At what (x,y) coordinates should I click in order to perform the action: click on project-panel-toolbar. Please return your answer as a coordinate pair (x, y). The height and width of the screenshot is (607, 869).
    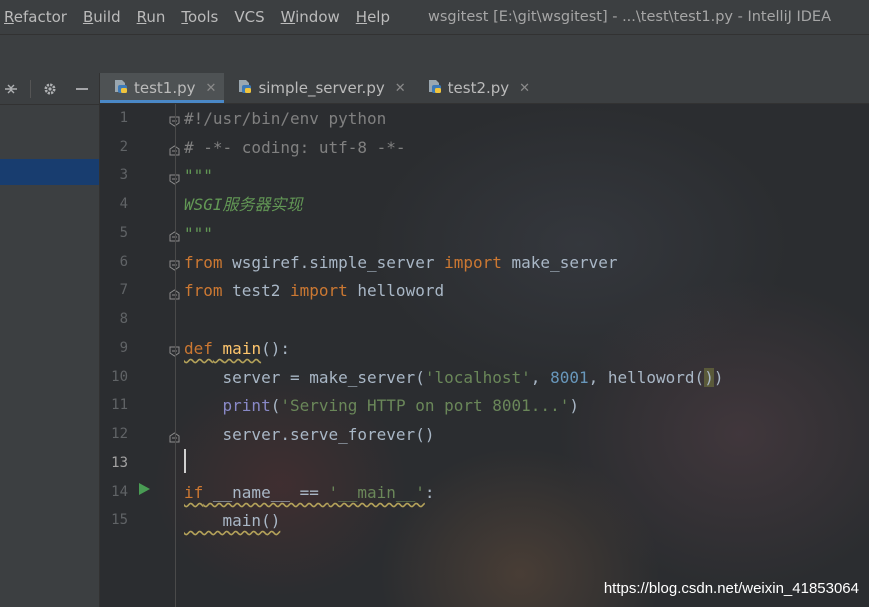
    Looking at the image, I should click on (50, 89).